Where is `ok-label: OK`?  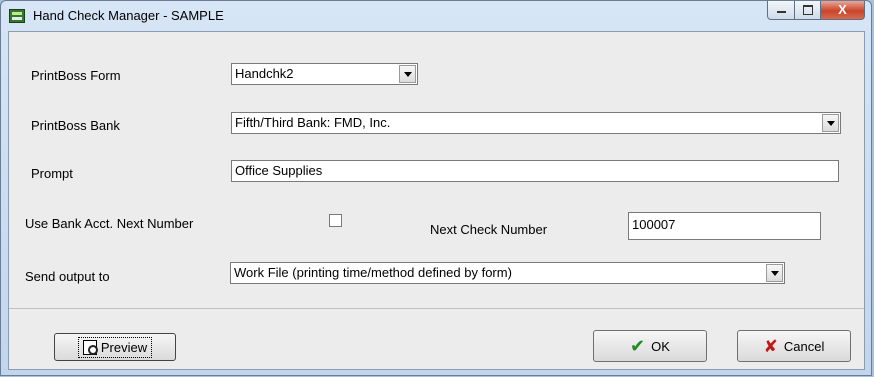 ok-label: OK is located at coordinates (660, 346).